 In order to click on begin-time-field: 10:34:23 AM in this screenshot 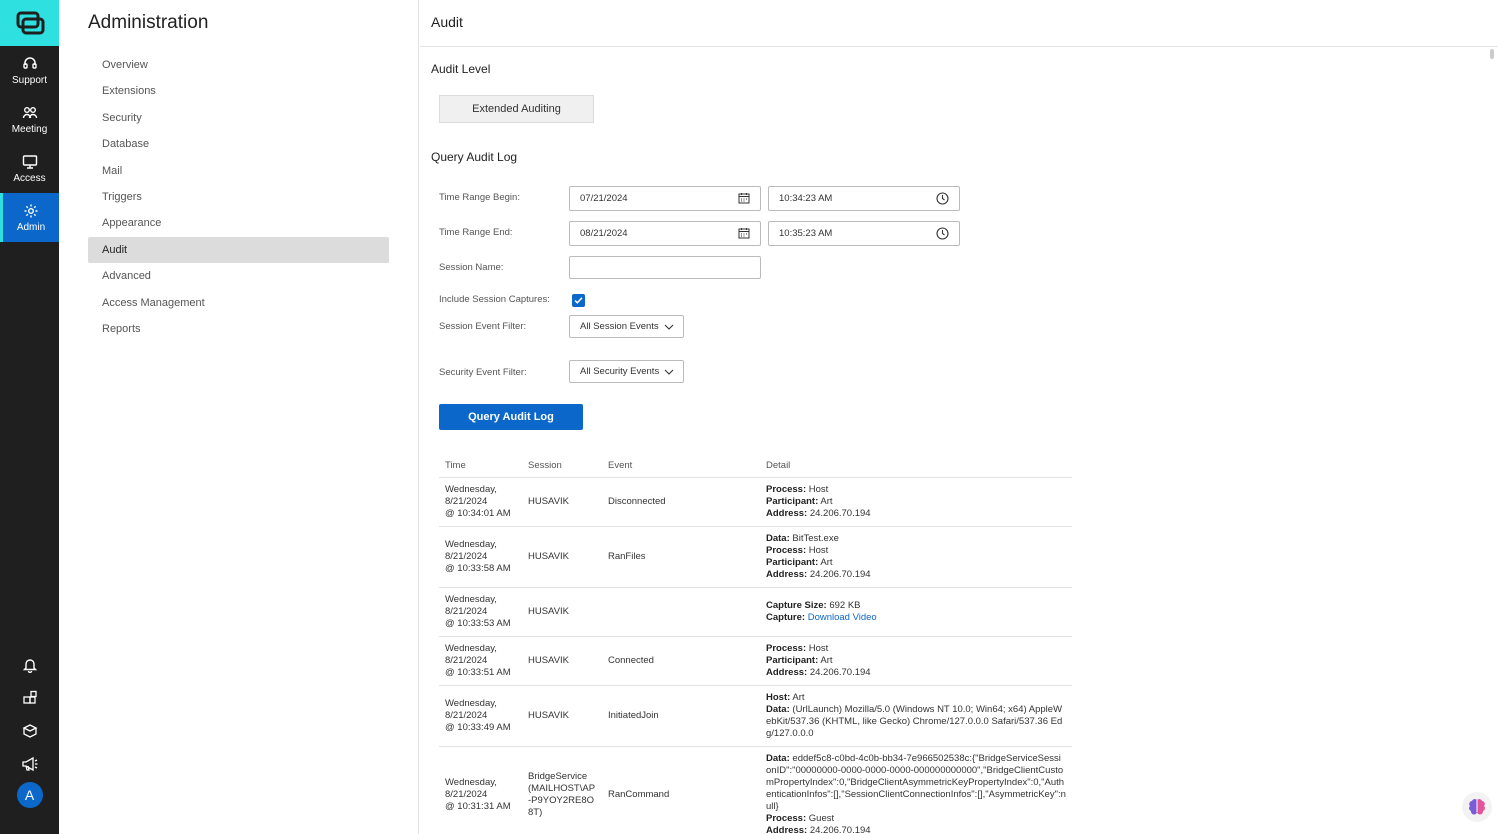, I will do `click(864, 198)`.